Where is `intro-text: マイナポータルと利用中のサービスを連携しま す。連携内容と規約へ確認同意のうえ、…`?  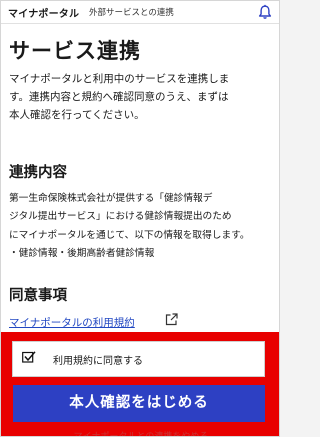 intro-text: マイナポータルと利用中のサービスを連携しま す。連携内容と規約へ確認同意のうえ、… is located at coordinates (142, 97).